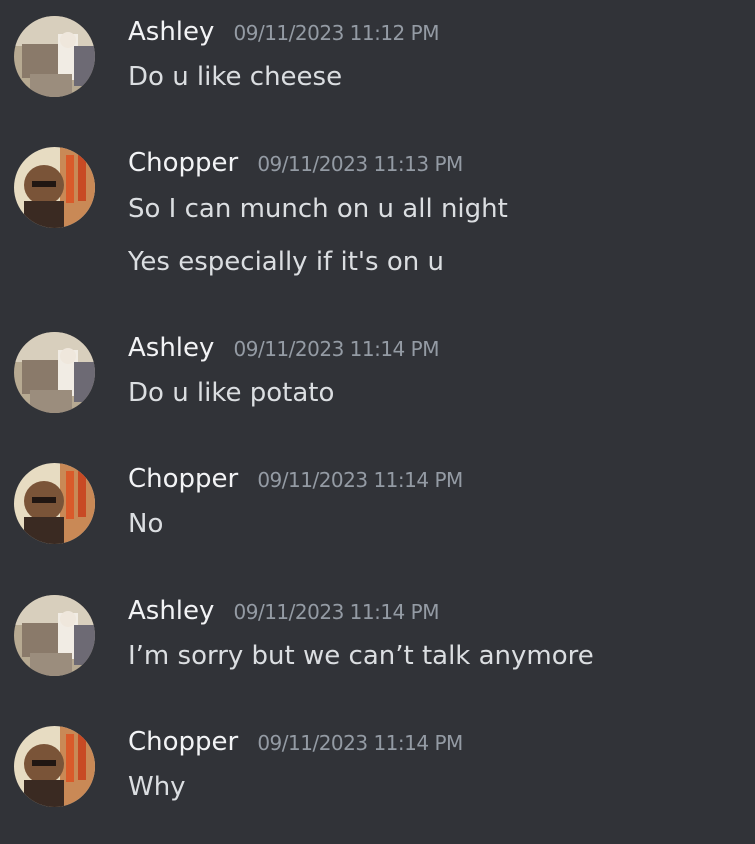 The height and width of the screenshot is (844, 755). I want to click on message-timestamp: 09/11/2023 11:13 PM, so click(360, 164).